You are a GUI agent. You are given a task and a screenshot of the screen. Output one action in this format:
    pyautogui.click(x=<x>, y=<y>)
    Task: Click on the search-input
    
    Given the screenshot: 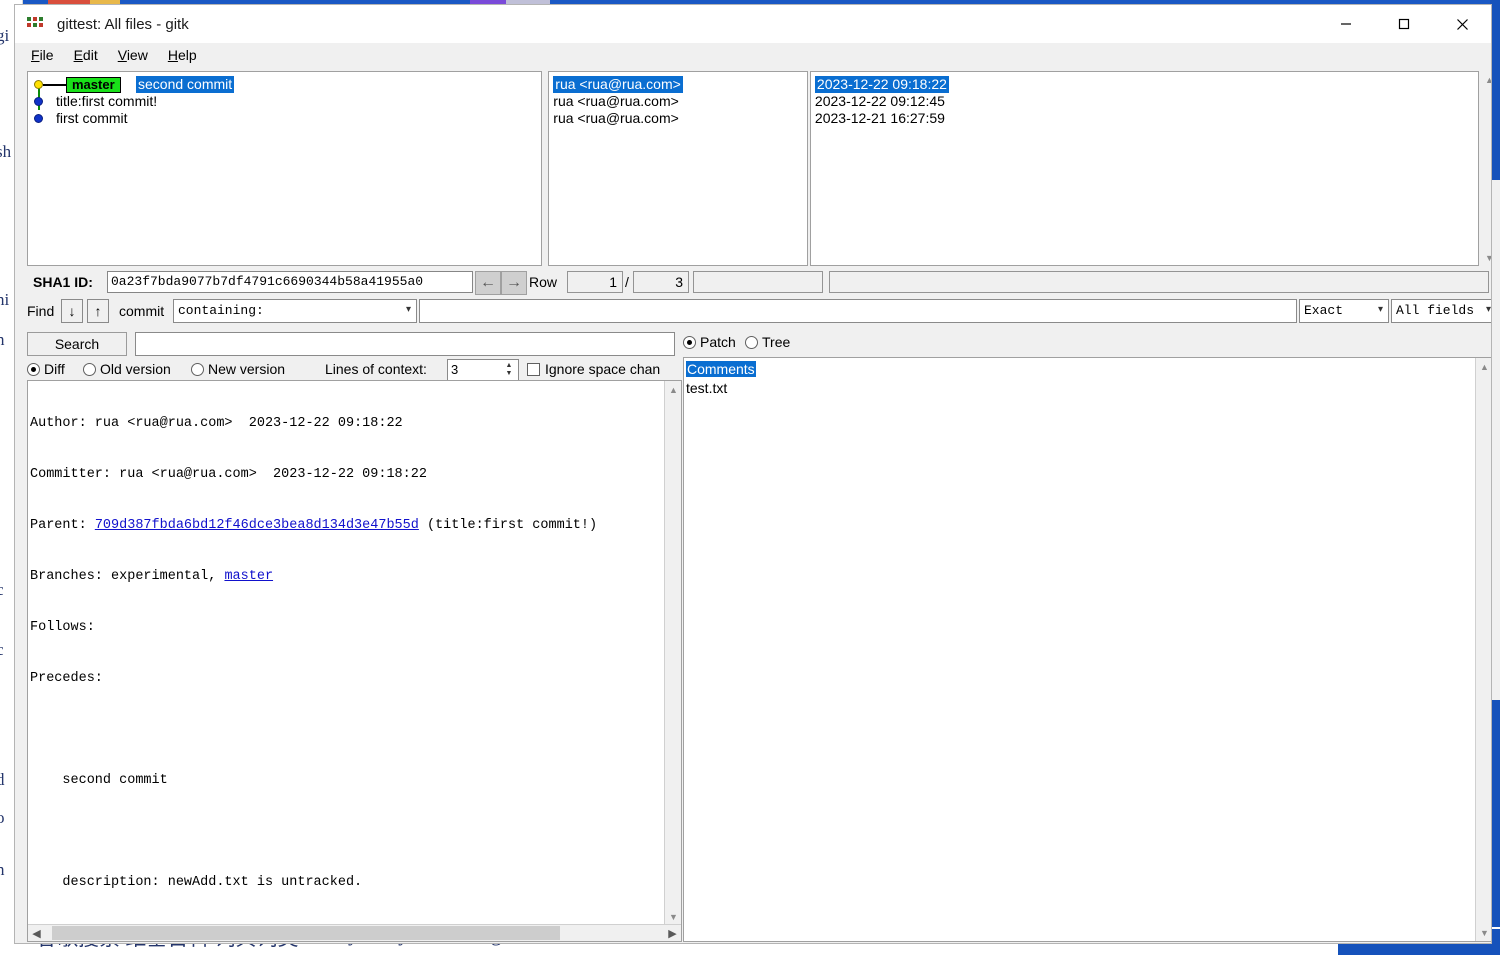 What is the action you would take?
    pyautogui.click(x=405, y=344)
    